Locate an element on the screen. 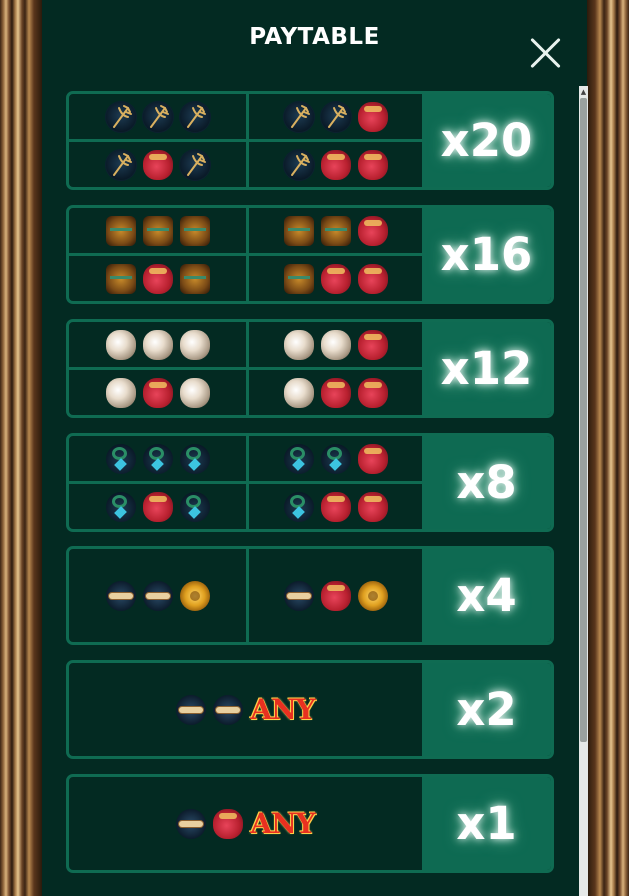  paytable-row: ANY x1 is located at coordinates (310, 823).